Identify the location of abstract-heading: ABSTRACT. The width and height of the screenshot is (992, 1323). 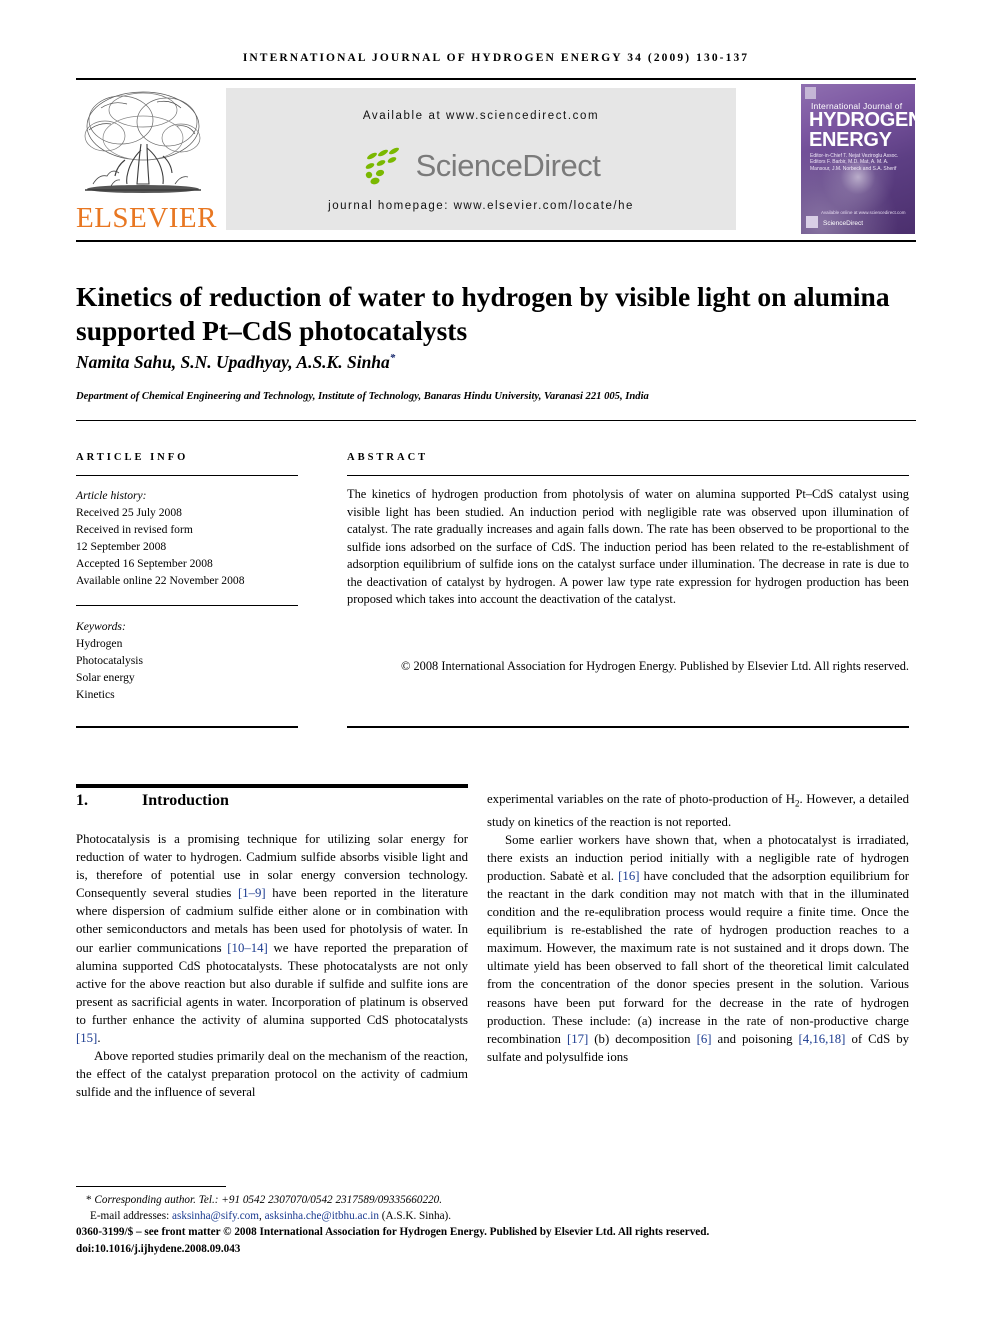
(388, 457).